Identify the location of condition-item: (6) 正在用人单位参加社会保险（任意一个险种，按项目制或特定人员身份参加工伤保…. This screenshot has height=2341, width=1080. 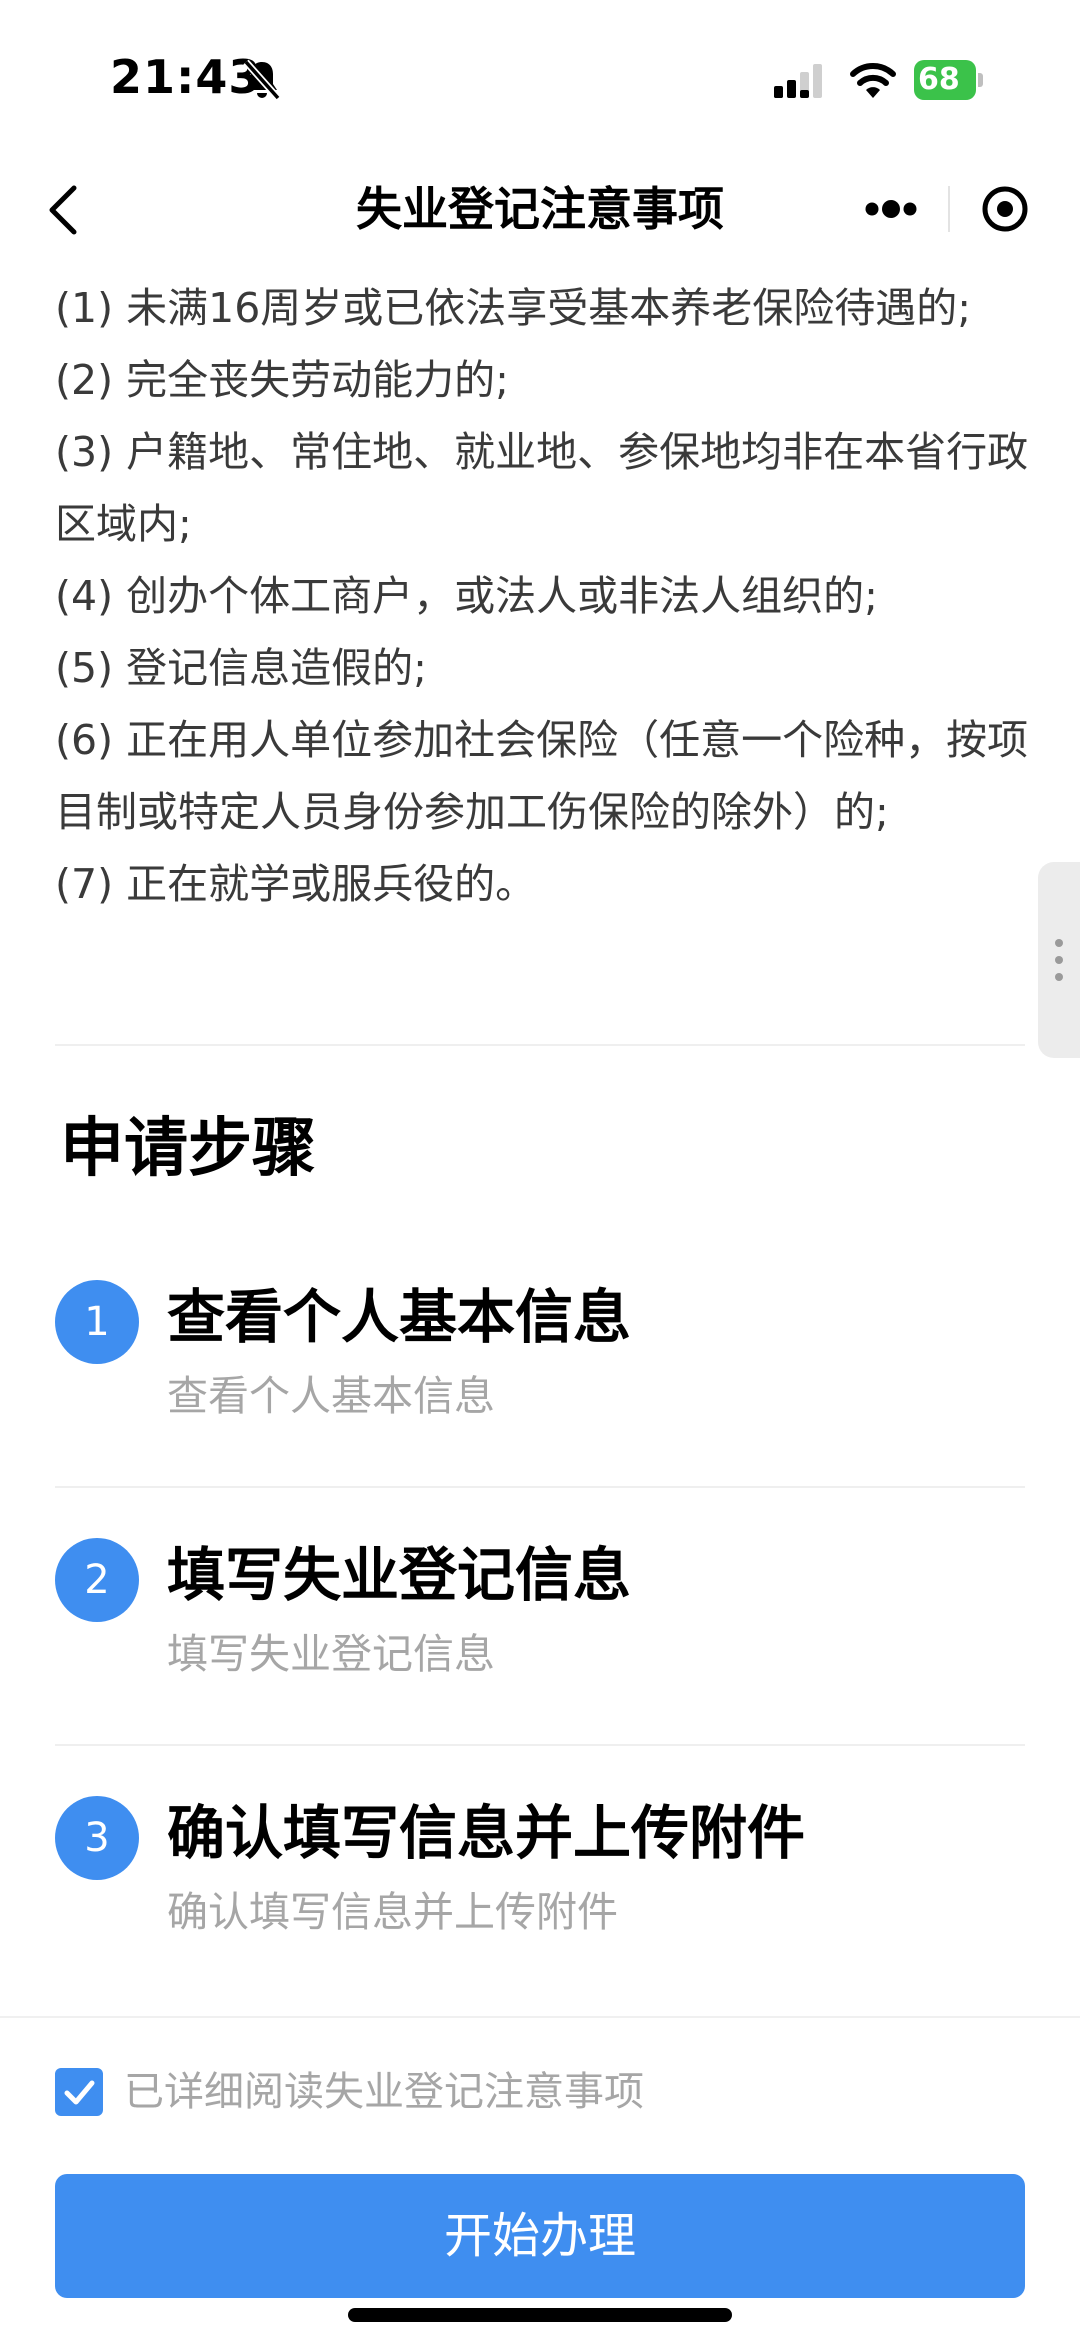
(542, 776).